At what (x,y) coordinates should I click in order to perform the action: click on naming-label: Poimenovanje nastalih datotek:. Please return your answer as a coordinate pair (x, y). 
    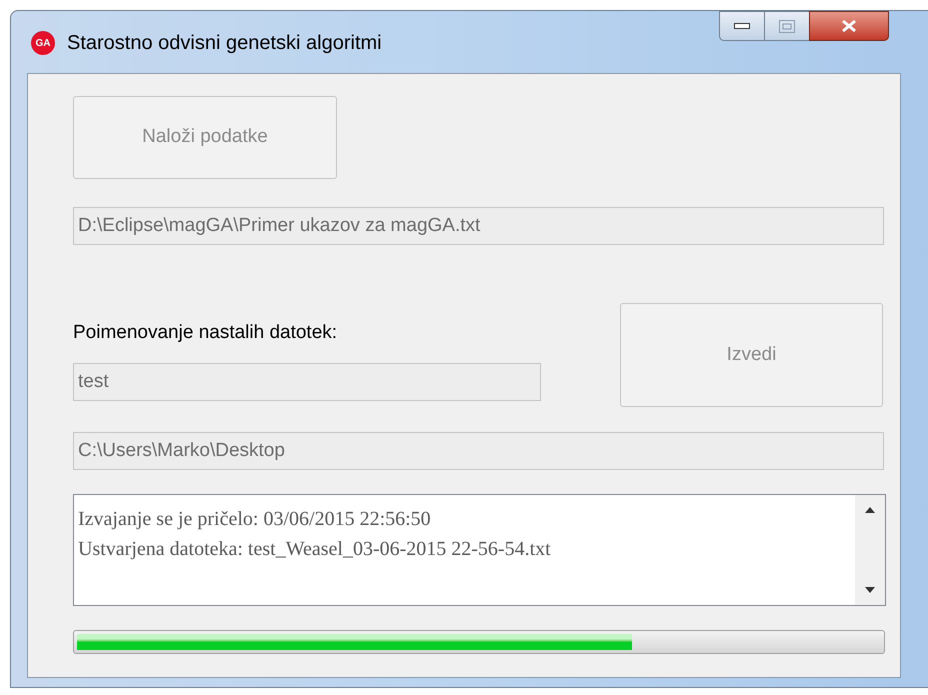
    Looking at the image, I should click on (205, 333).